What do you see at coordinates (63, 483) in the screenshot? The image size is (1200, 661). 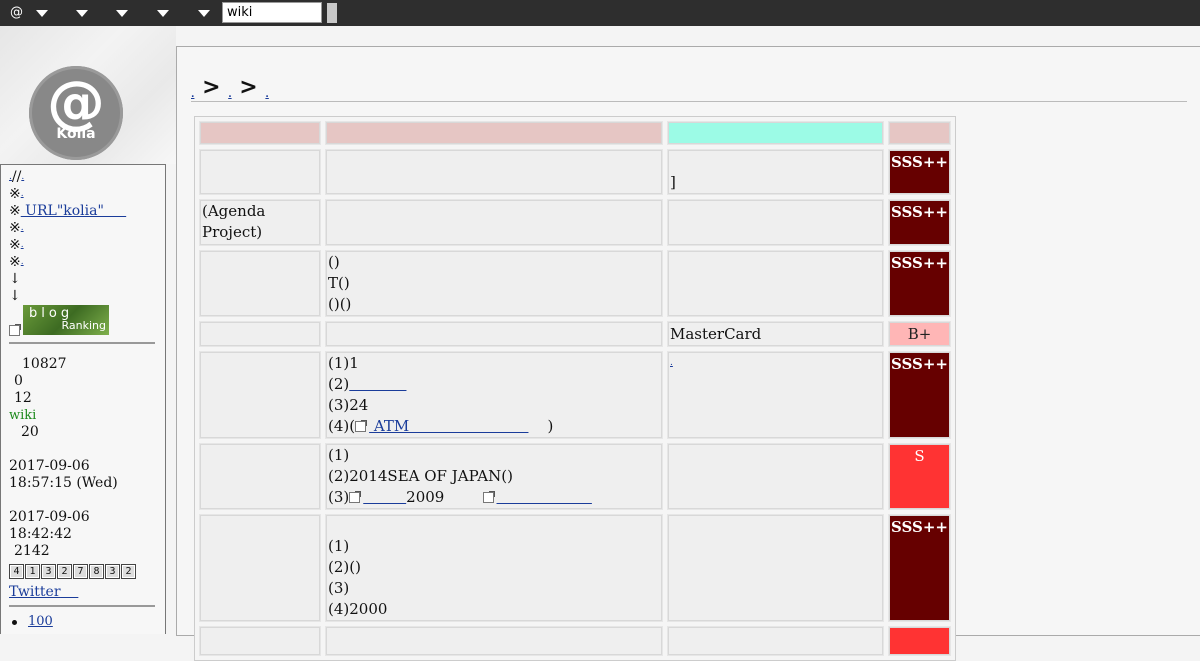 I see `updated-time: 18:57:15 (Wed)` at bounding box center [63, 483].